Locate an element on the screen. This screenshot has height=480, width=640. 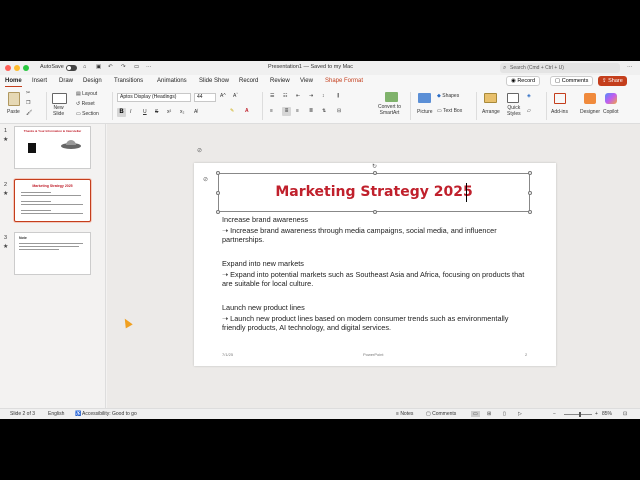
decrease-indent-icon: ⇤ is located at coordinates (298, 96).